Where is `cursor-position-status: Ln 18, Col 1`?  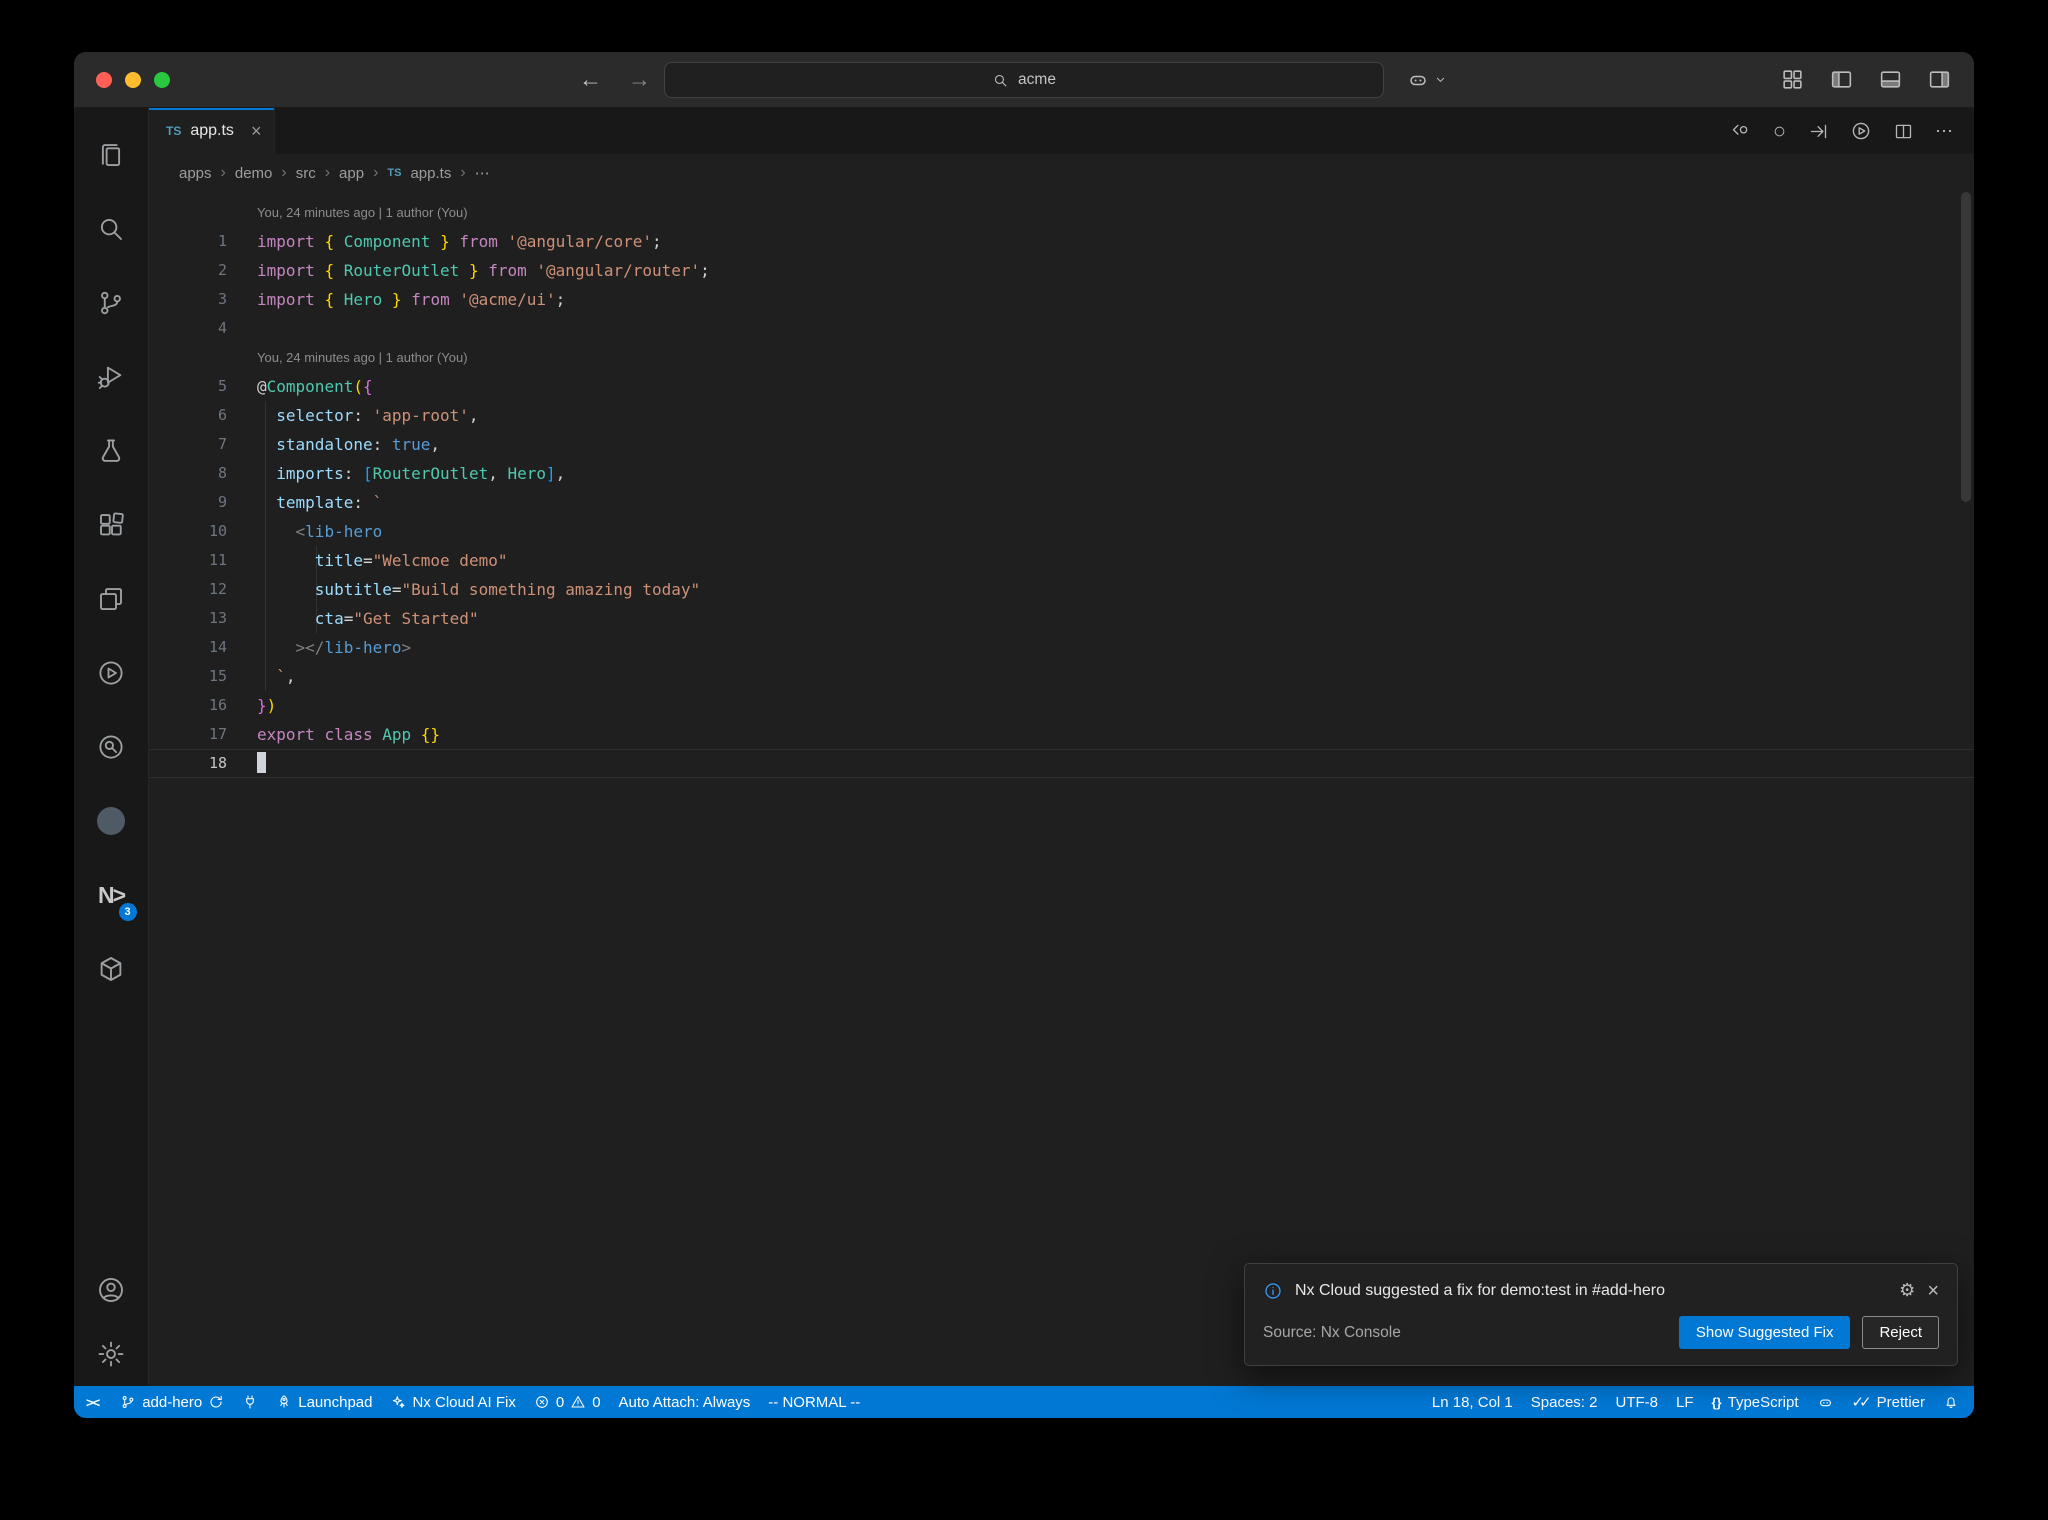
cursor-position-status: Ln 18, Col 1 is located at coordinates (1472, 1402).